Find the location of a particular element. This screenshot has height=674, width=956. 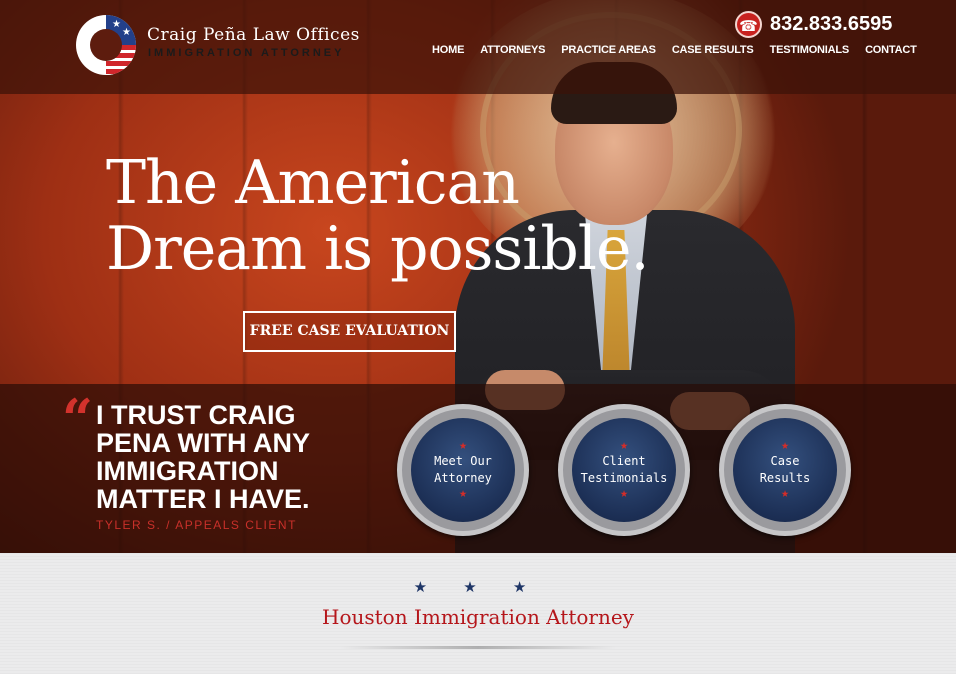

circle-line-2: Results is located at coordinates (785, 478).